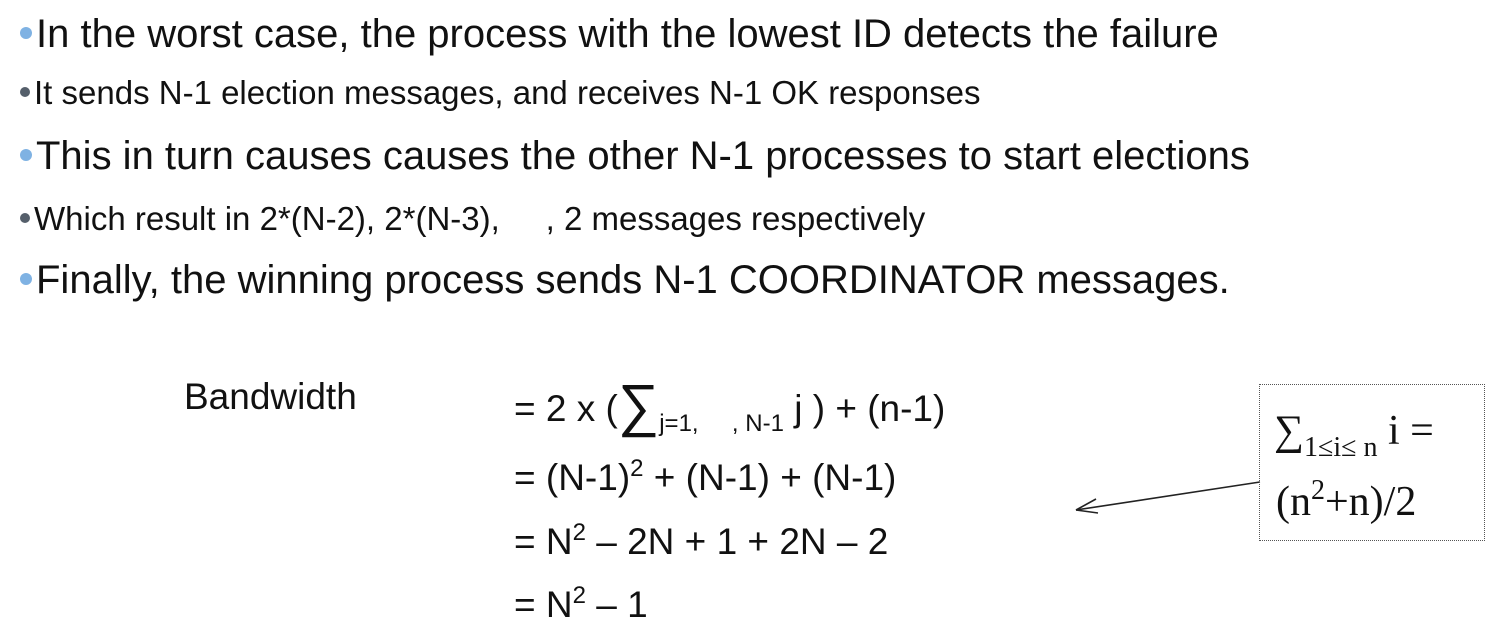 This screenshot has width=1507, height=637. I want to click on eq4-sup: 2, so click(579, 595).